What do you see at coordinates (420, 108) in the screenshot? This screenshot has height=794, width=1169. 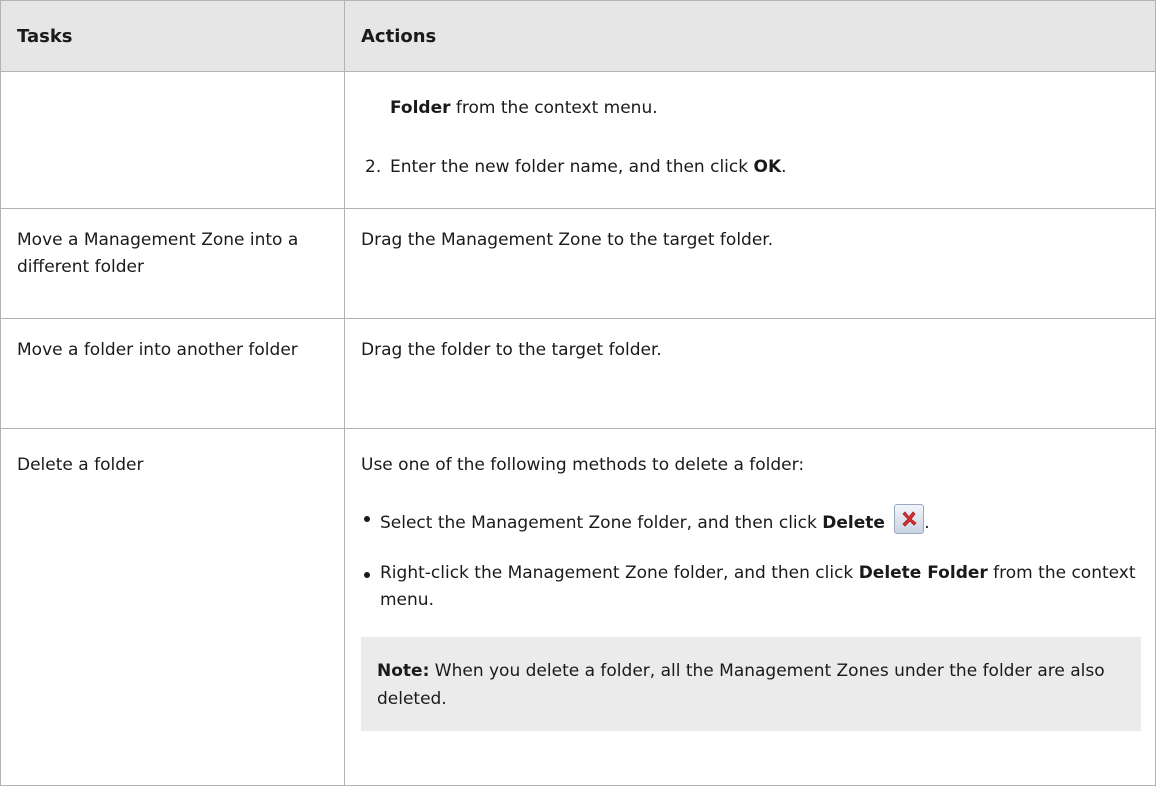 I see `step-1-bold: Folder` at bounding box center [420, 108].